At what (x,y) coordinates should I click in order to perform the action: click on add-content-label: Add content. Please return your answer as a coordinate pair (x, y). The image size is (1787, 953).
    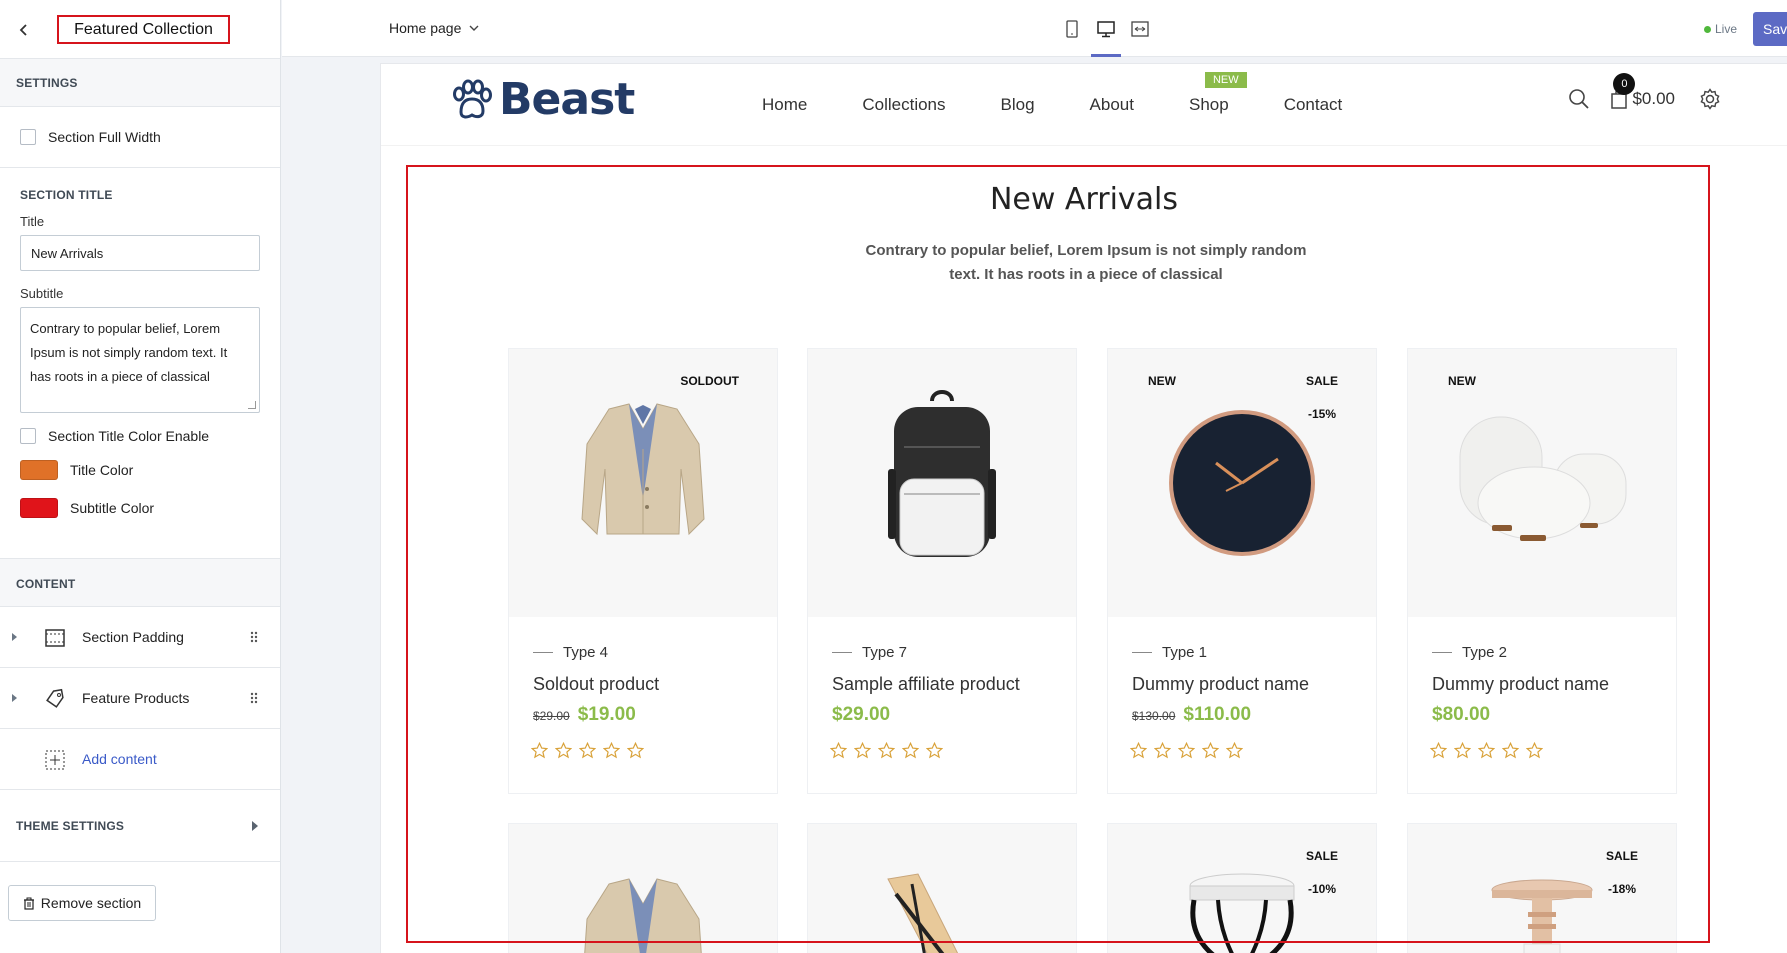
    Looking at the image, I should click on (119, 759).